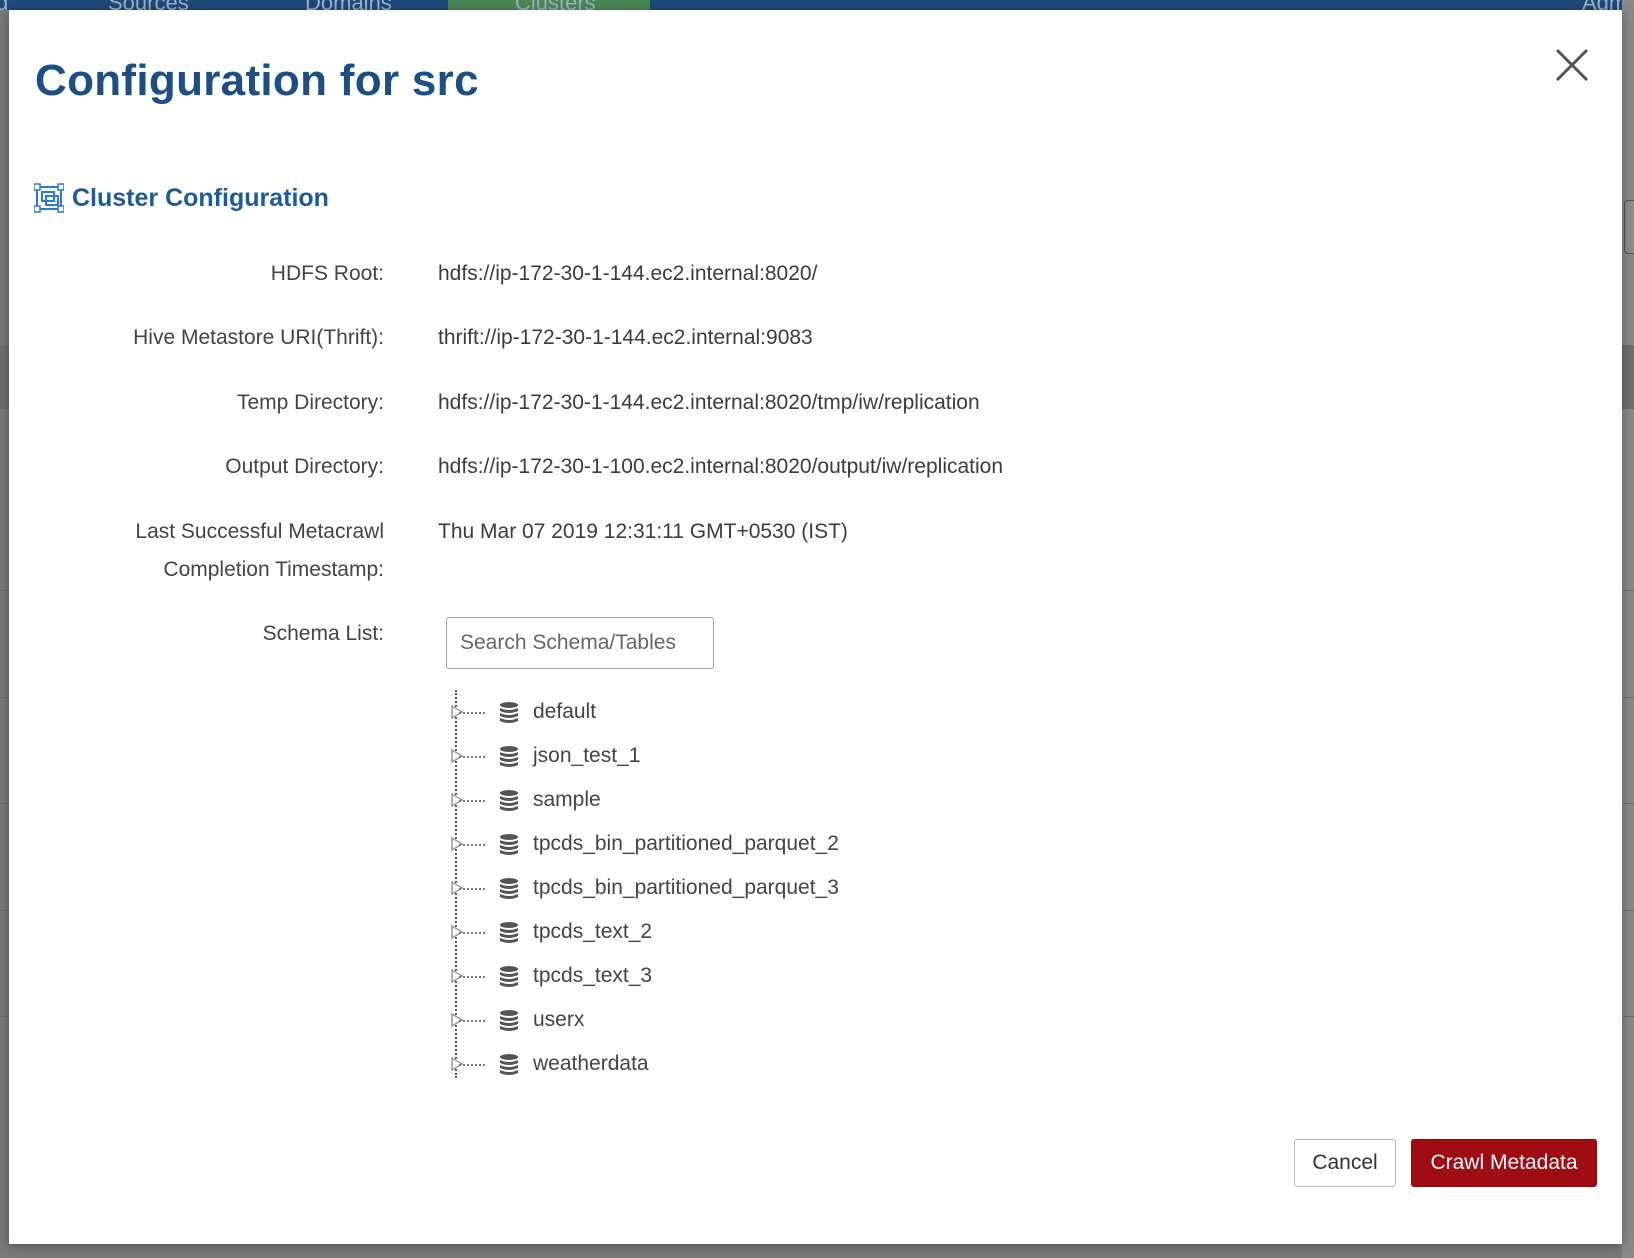 The height and width of the screenshot is (1258, 1634). Describe the element at coordinates (1628, 629) in the screenshot. I see `background-right-edge` at that location.